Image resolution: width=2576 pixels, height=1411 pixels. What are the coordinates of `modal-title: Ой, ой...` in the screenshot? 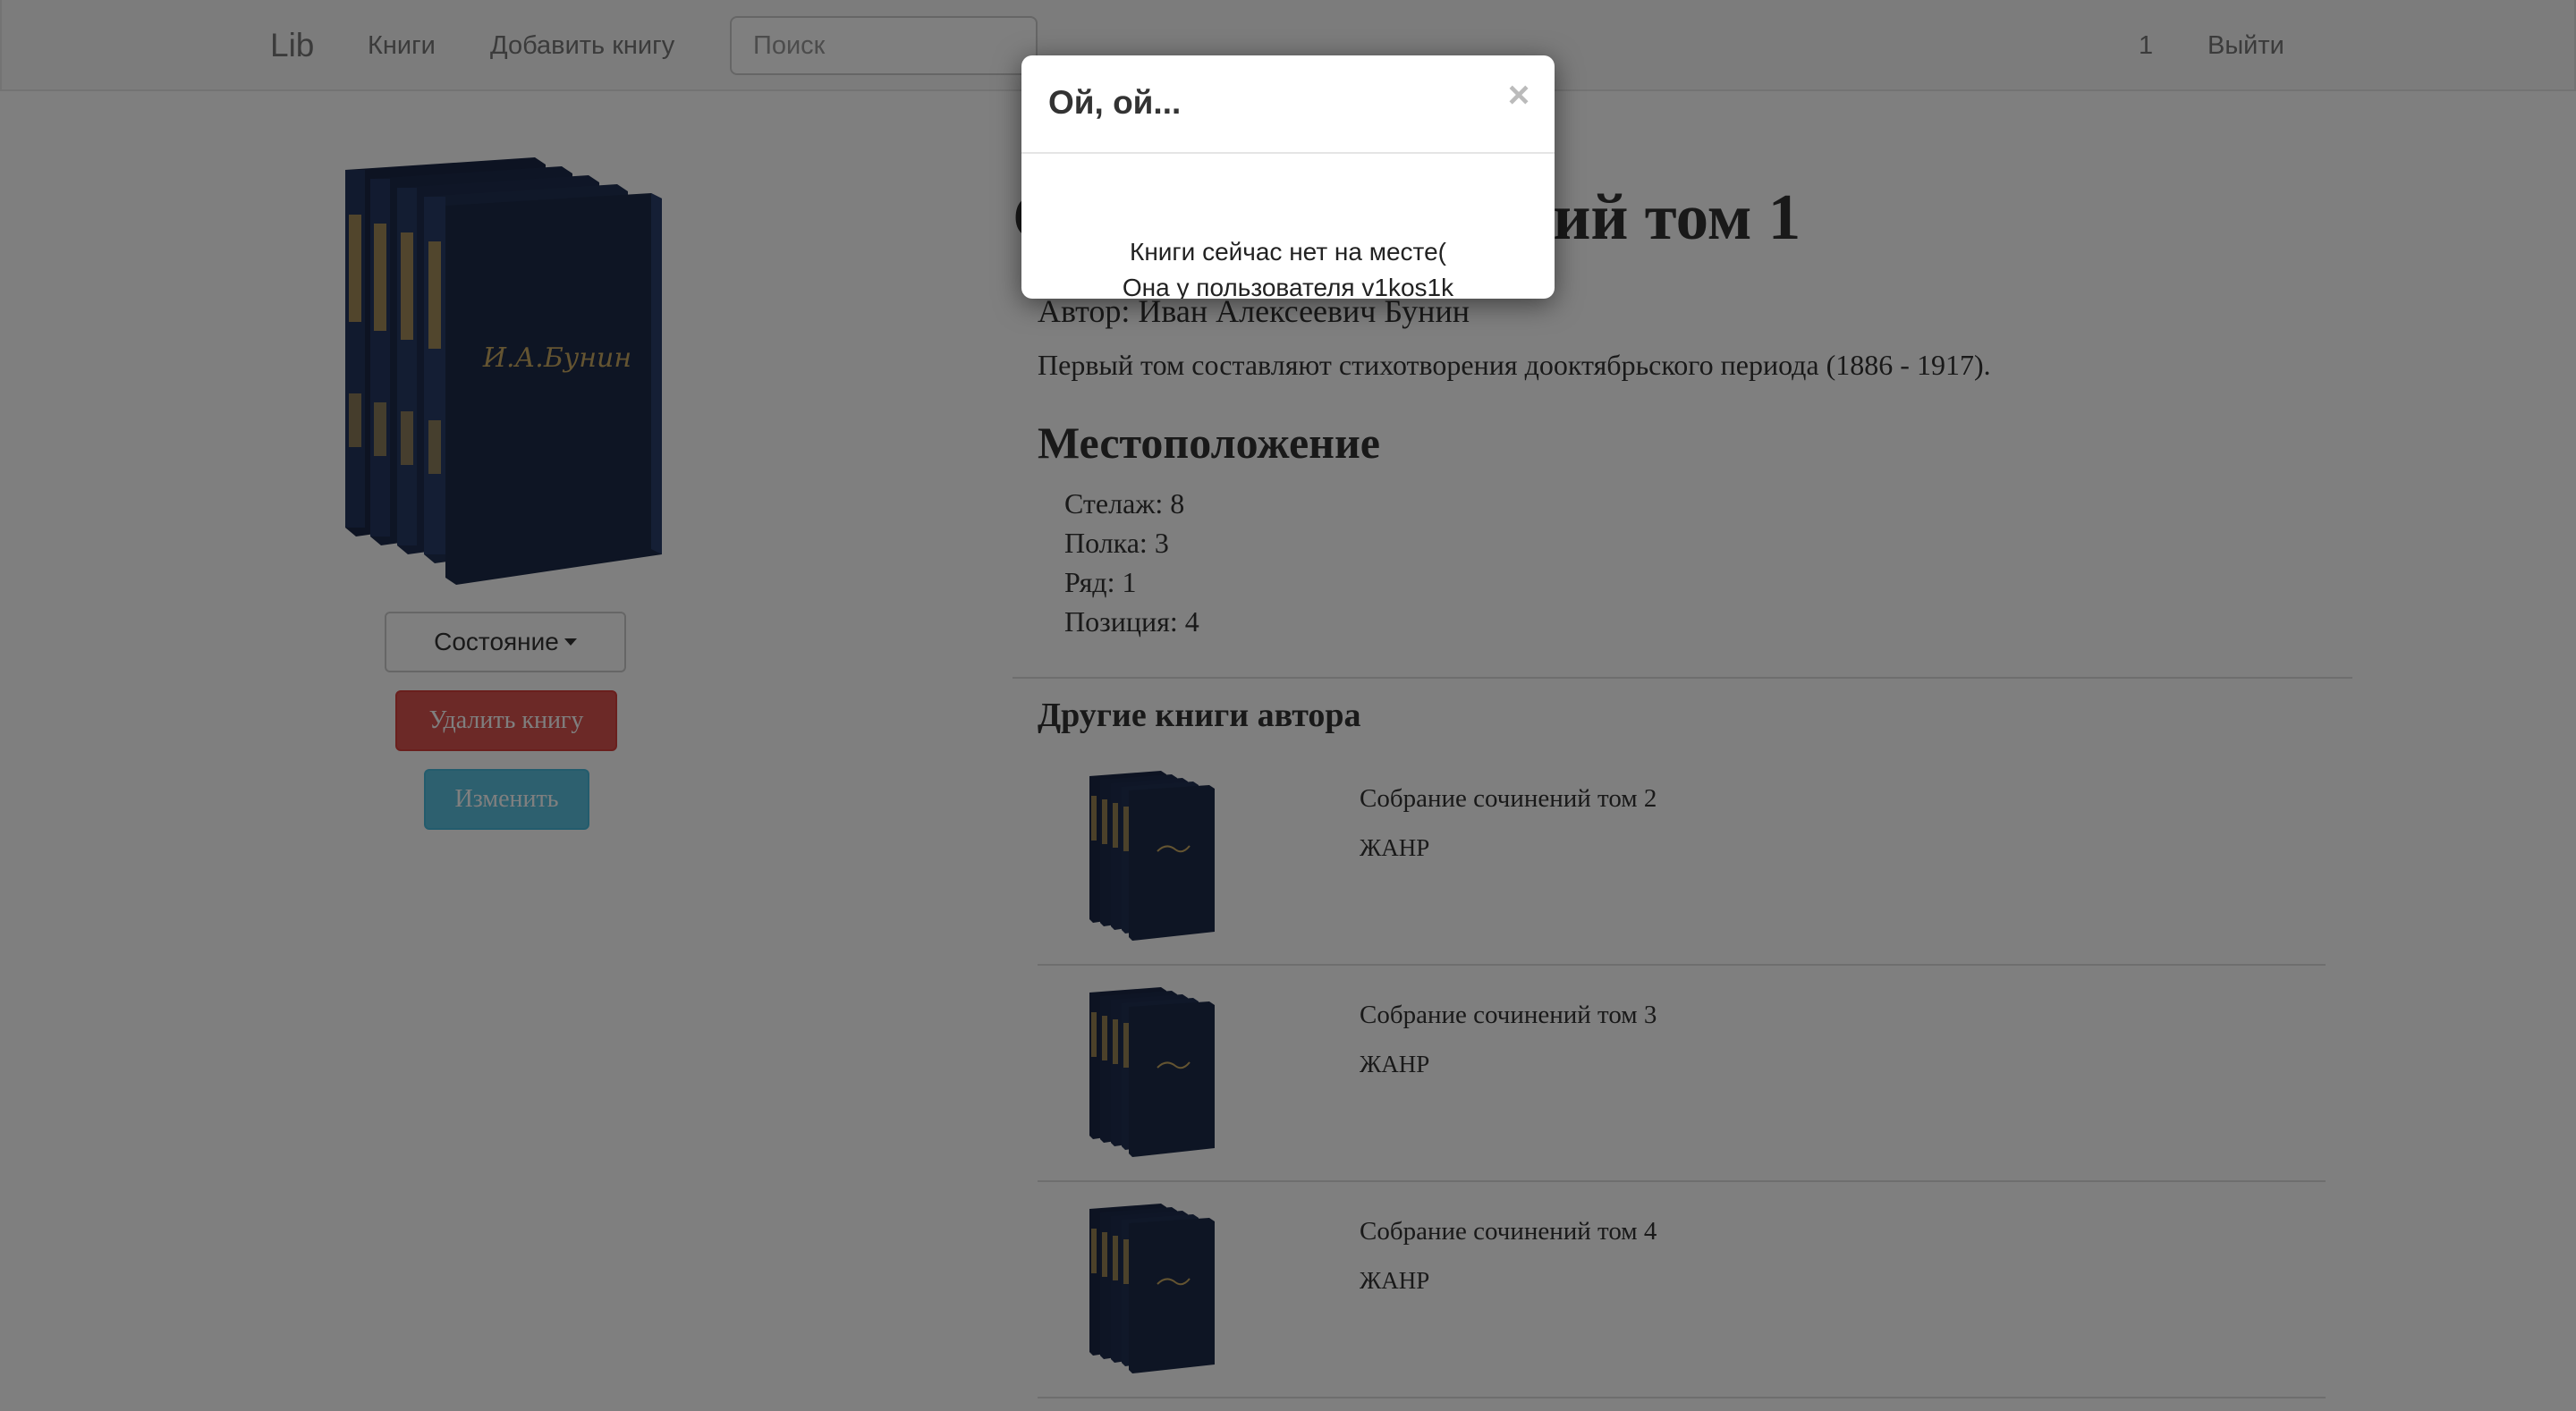 It's located at (1115, 102).